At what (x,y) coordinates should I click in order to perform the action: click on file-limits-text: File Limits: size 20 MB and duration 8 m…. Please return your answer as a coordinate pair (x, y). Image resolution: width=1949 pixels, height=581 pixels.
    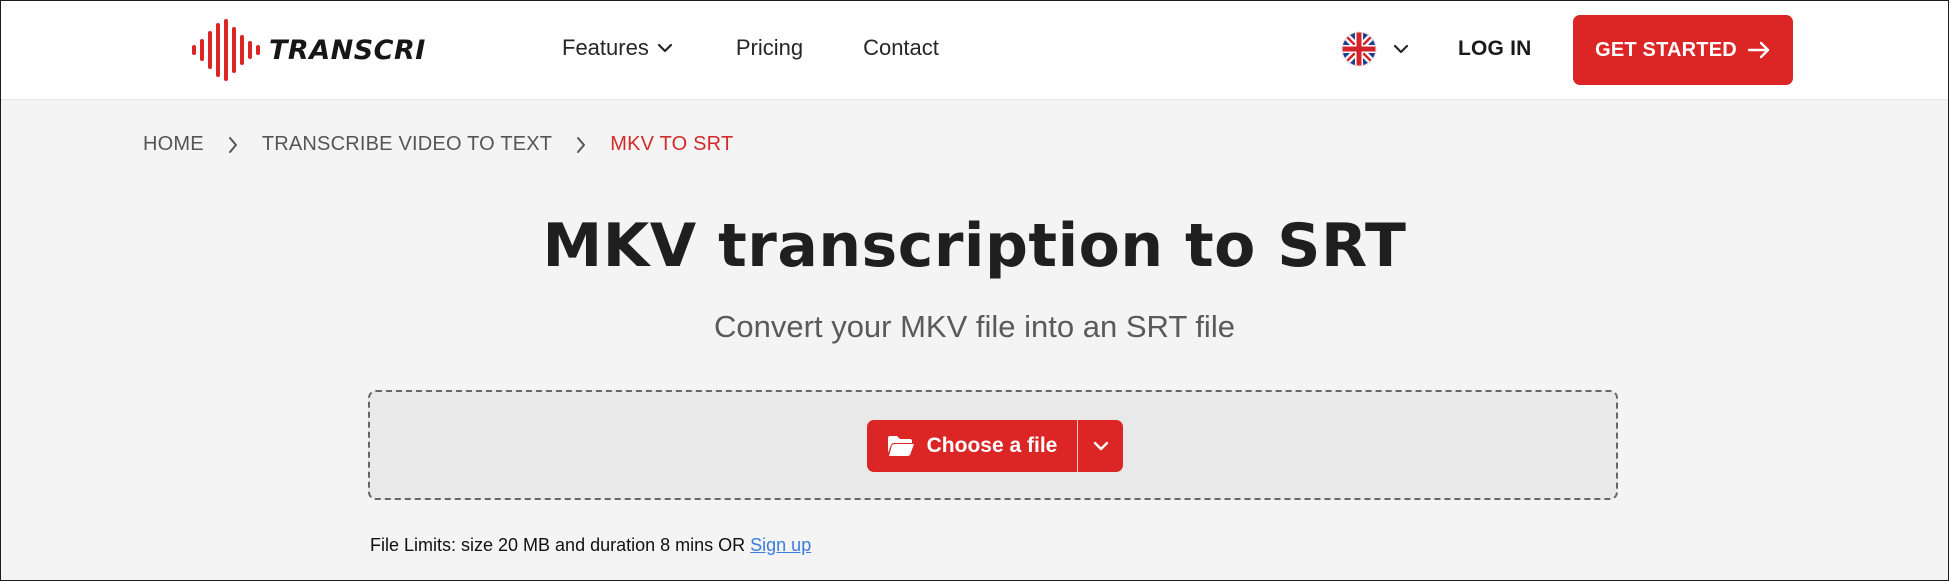
    Looking at the image, I should click on (560, 545).